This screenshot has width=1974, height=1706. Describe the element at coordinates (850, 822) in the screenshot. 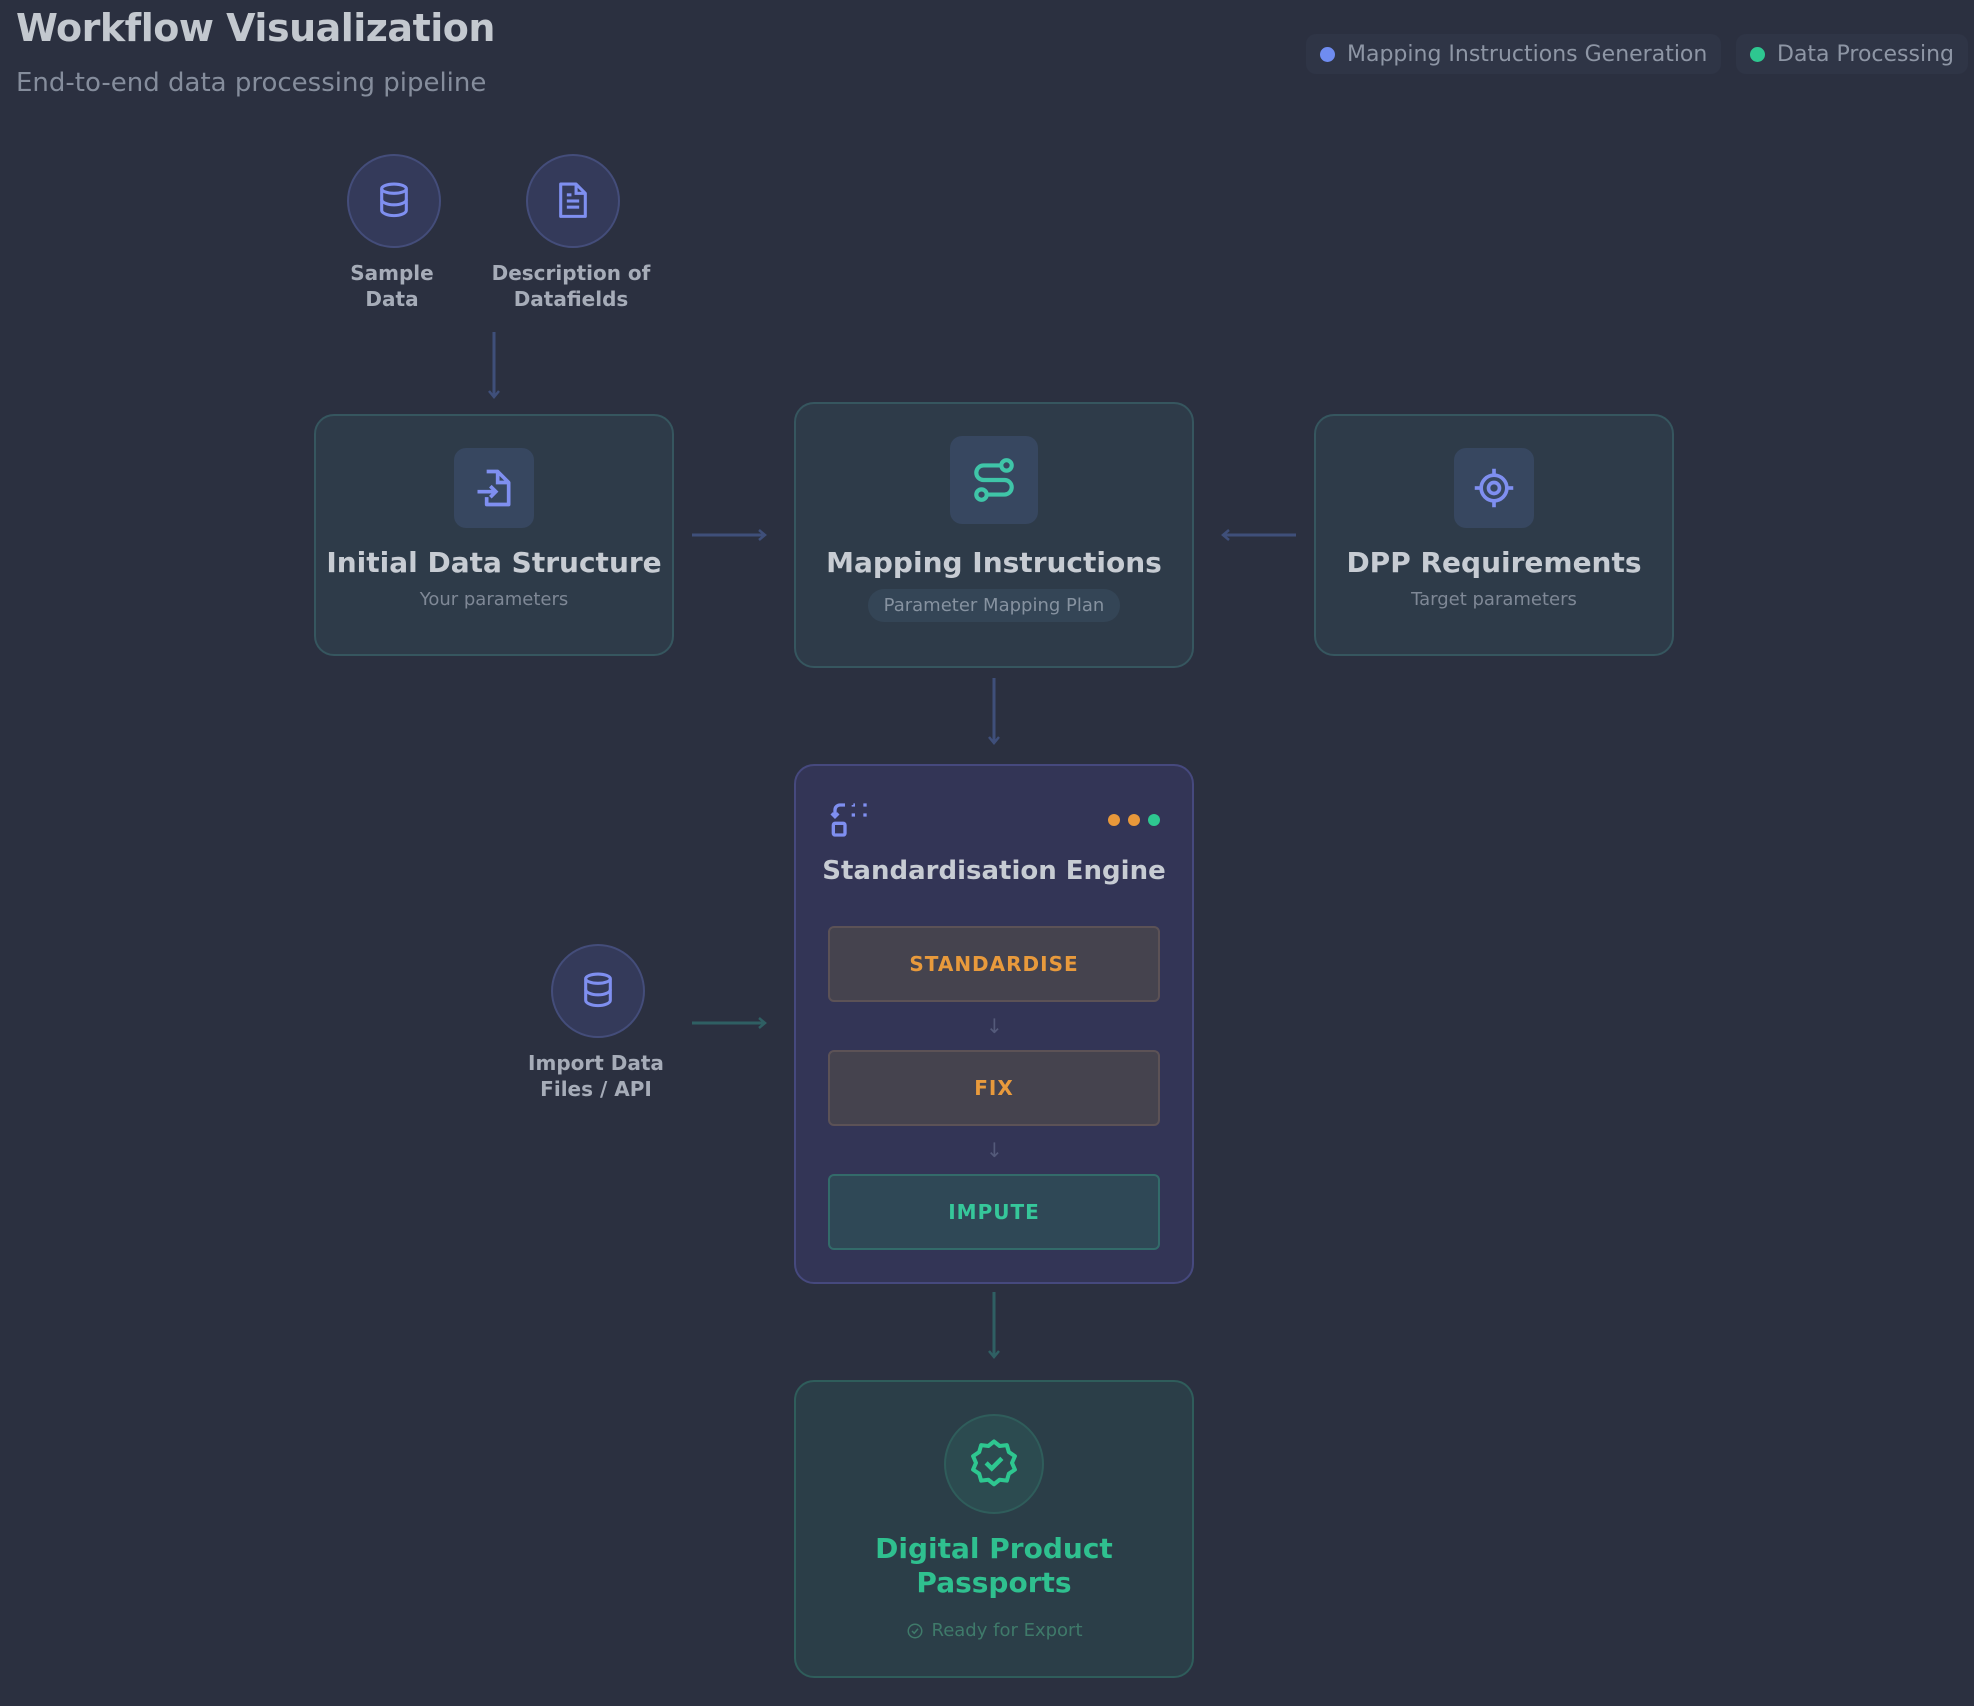

I see `transform-icon` at that location.